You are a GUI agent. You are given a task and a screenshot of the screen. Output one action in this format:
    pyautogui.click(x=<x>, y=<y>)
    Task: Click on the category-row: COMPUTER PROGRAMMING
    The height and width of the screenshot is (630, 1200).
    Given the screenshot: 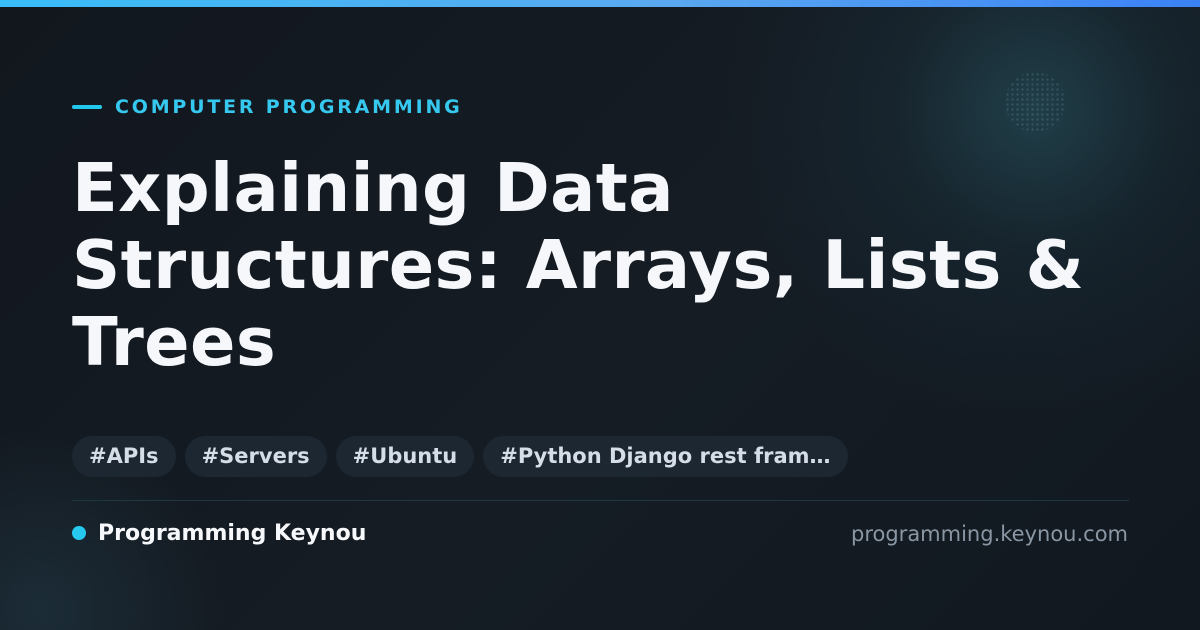 What is the action you would take?
    pyautogui.click(x=267, y=107)
    